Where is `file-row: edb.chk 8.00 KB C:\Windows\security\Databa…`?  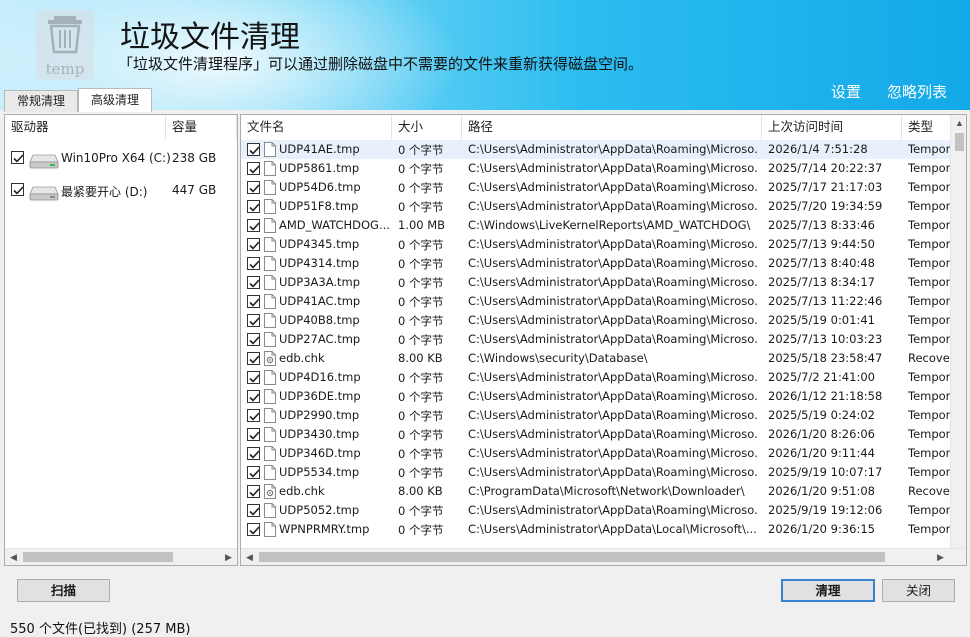
file-row: edb.chk 8.00 KB C:\Windows\security\Databa… is located at coordinates (597, 358).